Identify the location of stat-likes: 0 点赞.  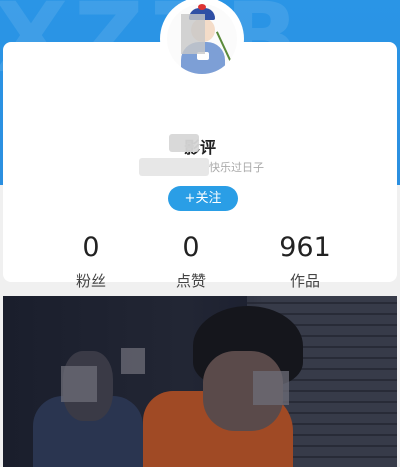
(191, 261).